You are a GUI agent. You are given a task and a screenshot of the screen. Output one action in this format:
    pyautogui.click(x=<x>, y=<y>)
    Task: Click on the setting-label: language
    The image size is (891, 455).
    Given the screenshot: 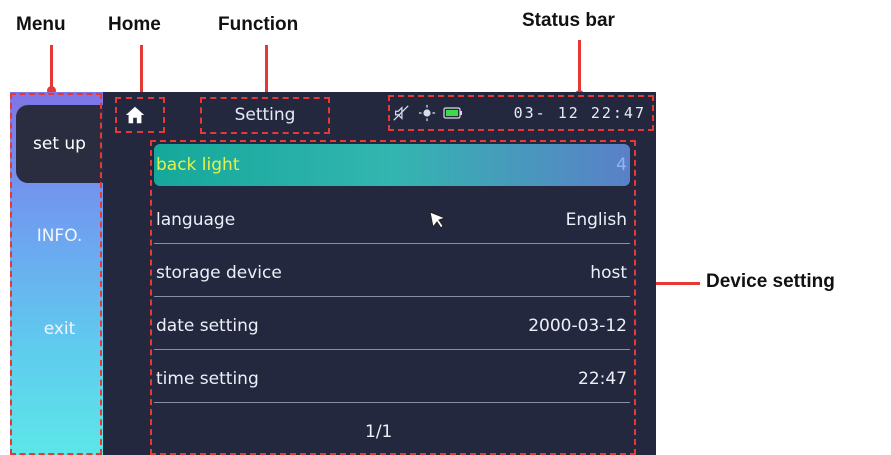 What is the action you would take?
    pyautogui.click(x=196, y=219)
    